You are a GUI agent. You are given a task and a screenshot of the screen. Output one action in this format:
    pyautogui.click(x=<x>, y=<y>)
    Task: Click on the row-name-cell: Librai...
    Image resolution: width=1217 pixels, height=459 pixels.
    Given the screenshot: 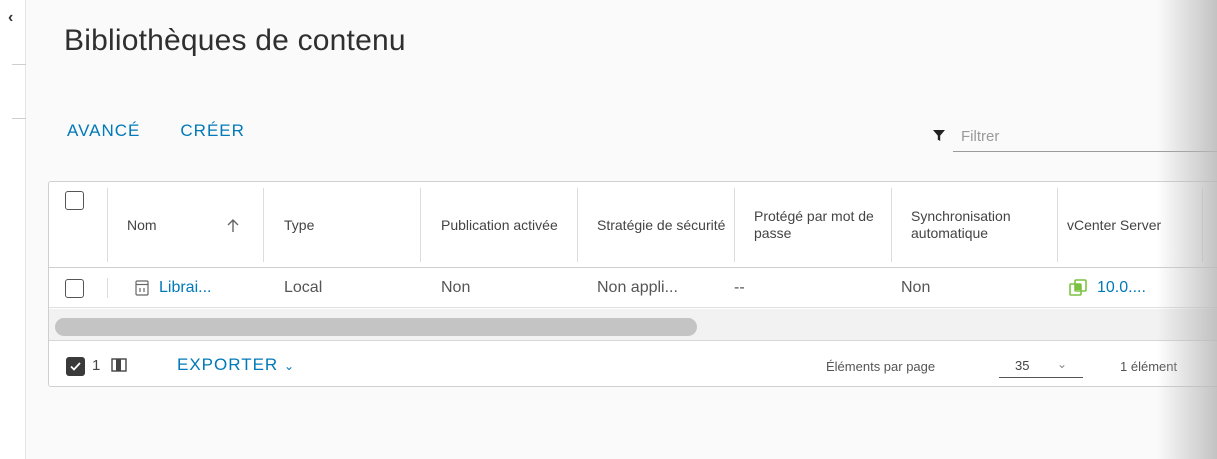 What is the action you would take?
    pyautogui.click(x=166, y=288)
    